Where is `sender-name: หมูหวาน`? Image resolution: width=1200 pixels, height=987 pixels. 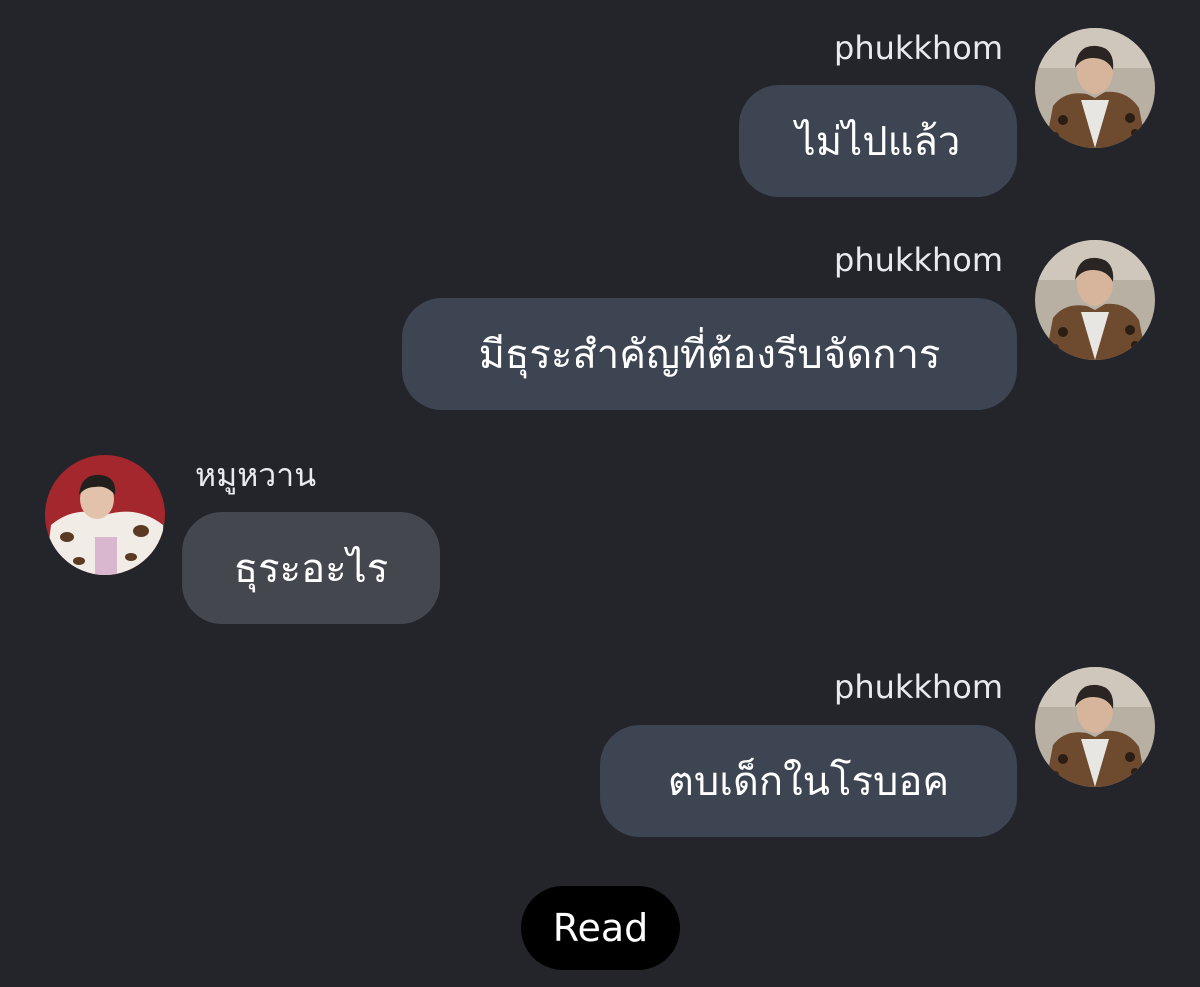 sender-name: หมูหวาน is located at coordinates (256, 475).